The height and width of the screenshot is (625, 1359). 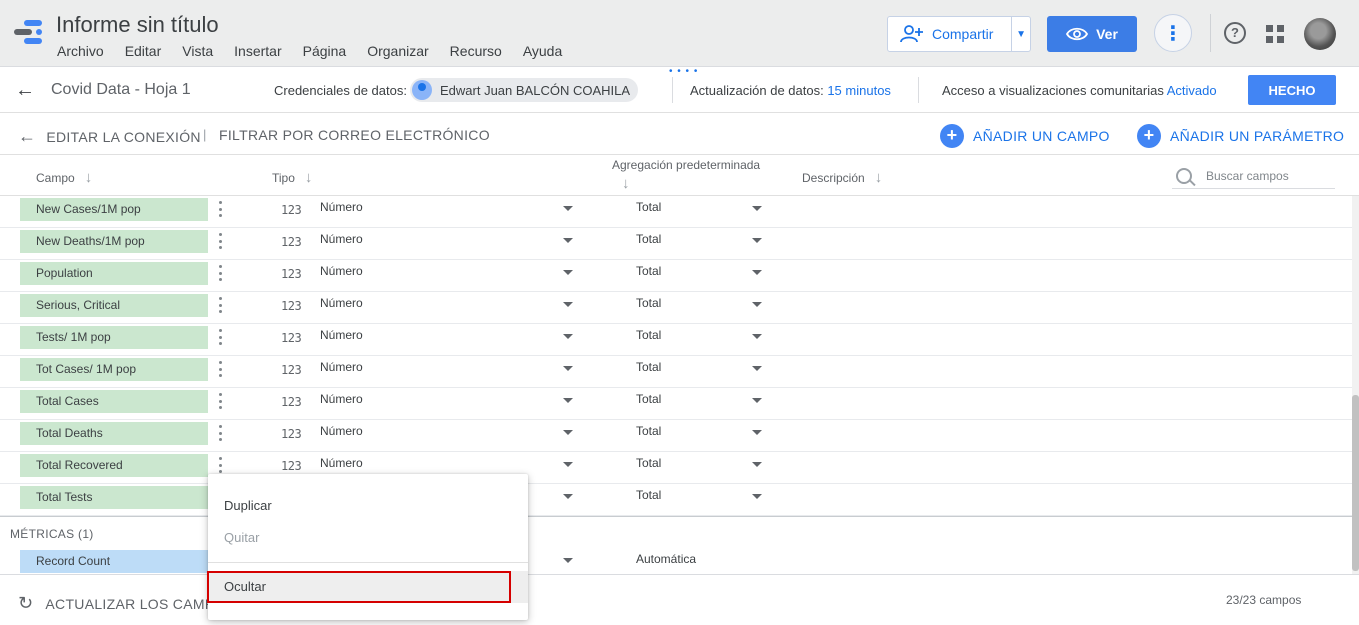 I want to click on add-field-button: + AÑADIR UN CAMPO, so click(x=1025, y=136).